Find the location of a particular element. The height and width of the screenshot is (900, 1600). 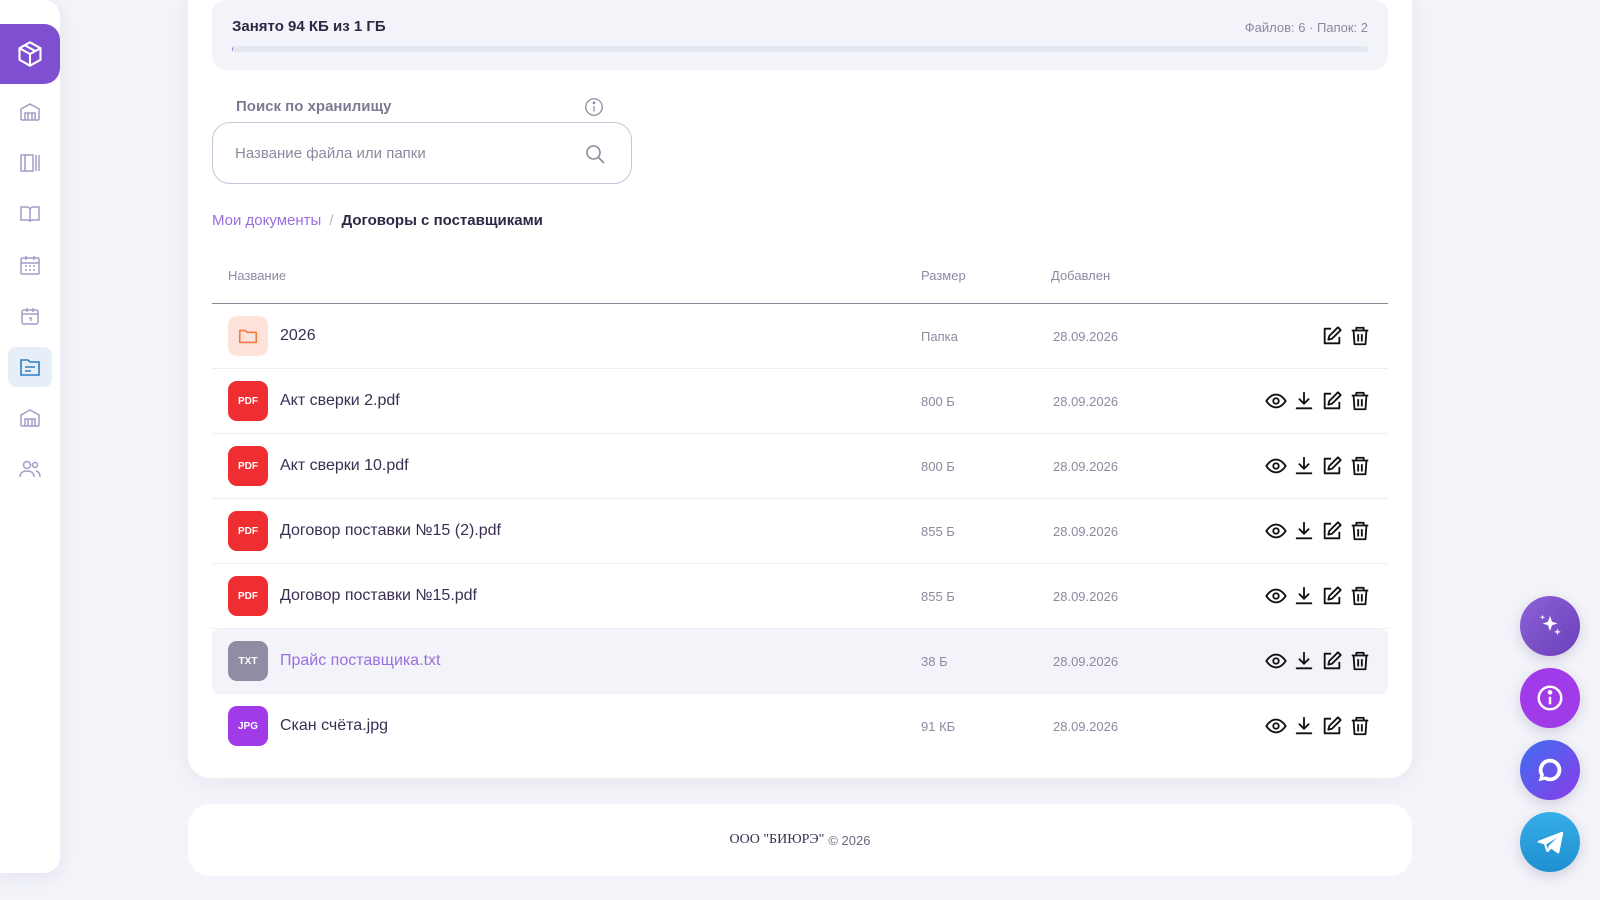

table-header: Название Размер Добавлен is located at coordinates (800, 275).